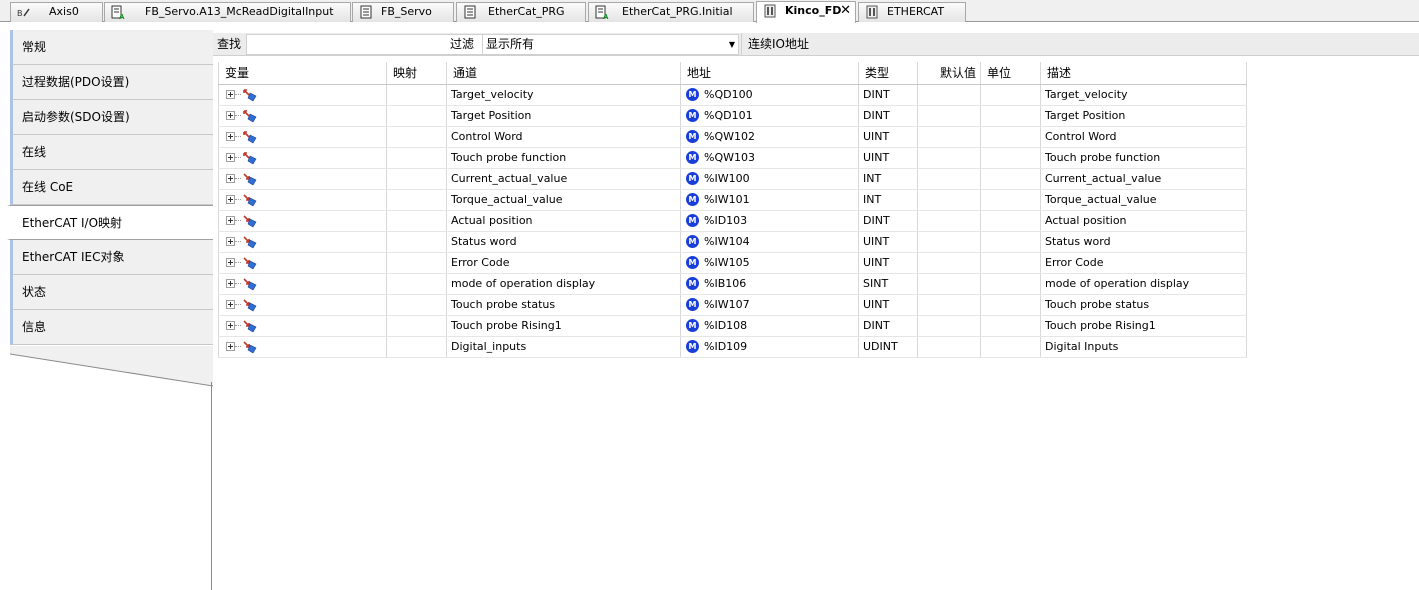 Image resolution: width=1419 pixels, height=590 pixels. What do you see at coordinates (563, 73) in the screenshot?
I see `column-header-channel: 通道` at bounding box center [563, 73].